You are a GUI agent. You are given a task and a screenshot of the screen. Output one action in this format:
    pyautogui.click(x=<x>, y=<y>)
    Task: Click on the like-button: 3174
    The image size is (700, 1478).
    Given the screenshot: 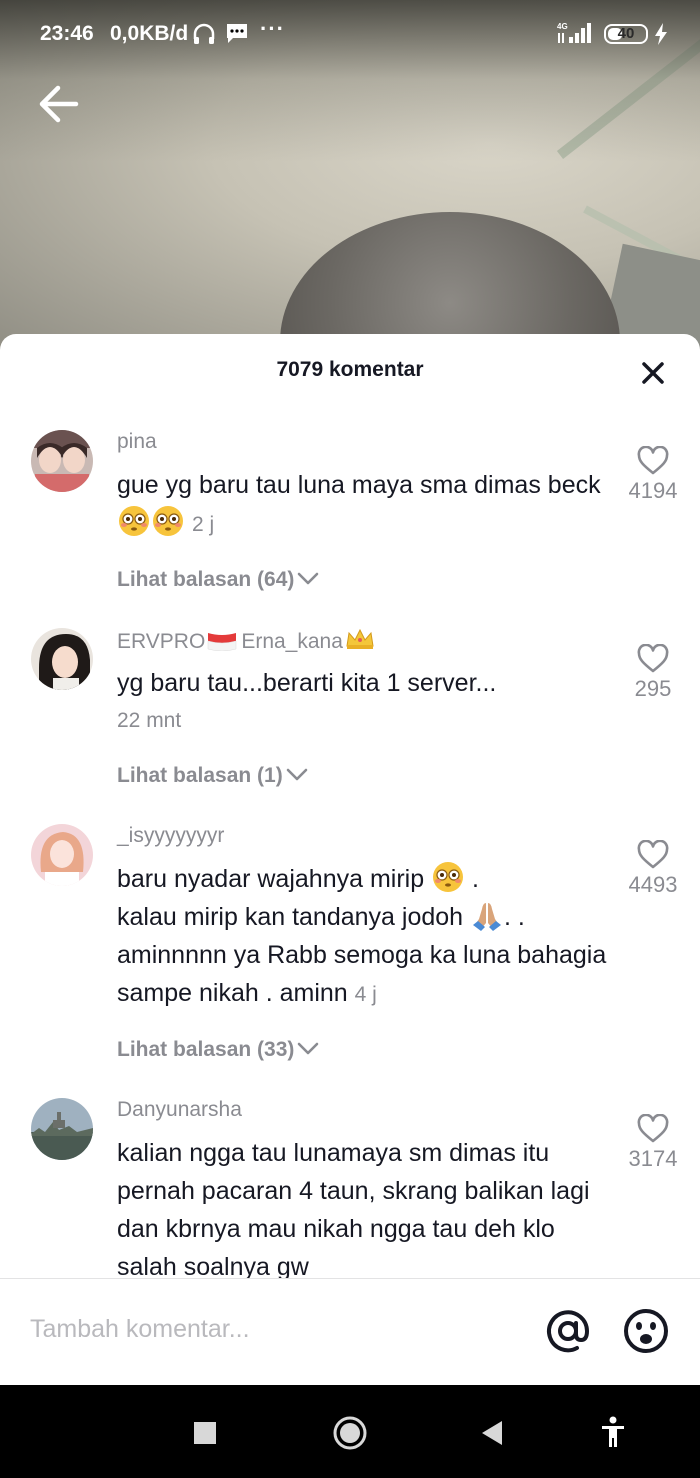 What is the action you would take?
    pyautogui.click(x=653, y=1143)
    